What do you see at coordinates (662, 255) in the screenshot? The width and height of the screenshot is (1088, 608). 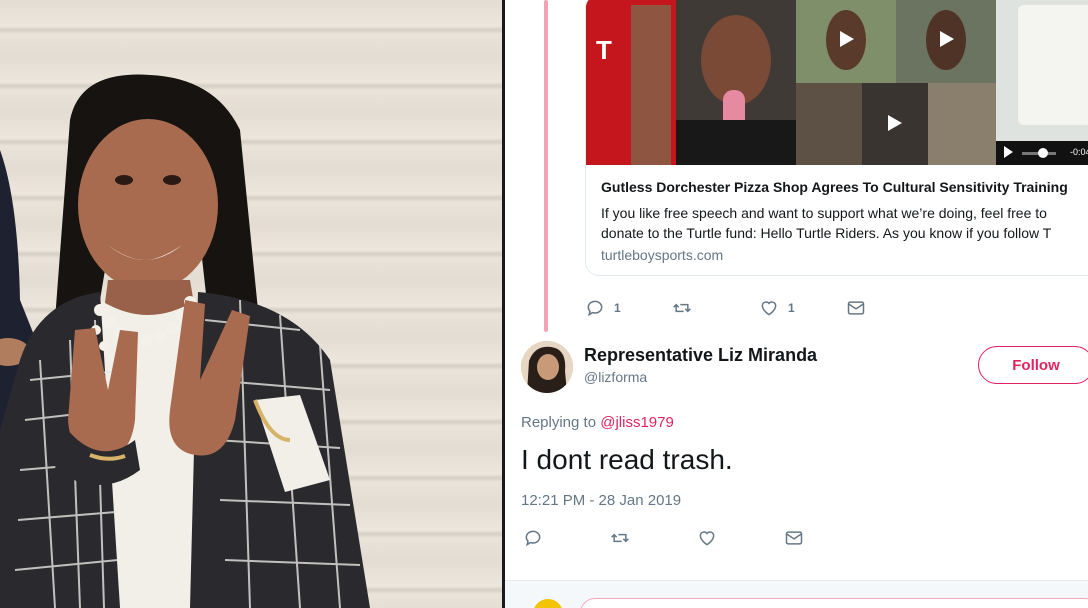 I see `link-card-domain: turtleboysports.com` at bounding box center [662, 255].